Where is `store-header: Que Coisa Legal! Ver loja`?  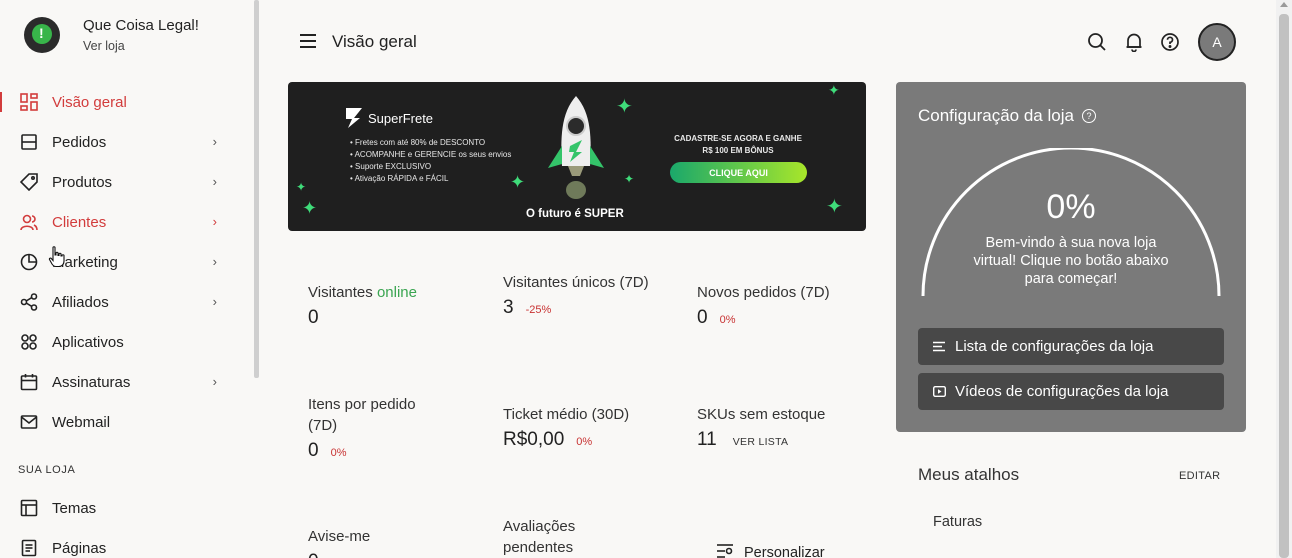
store-header: Que Coisa Legal! Ver loja is located at coordinates (111, 35).